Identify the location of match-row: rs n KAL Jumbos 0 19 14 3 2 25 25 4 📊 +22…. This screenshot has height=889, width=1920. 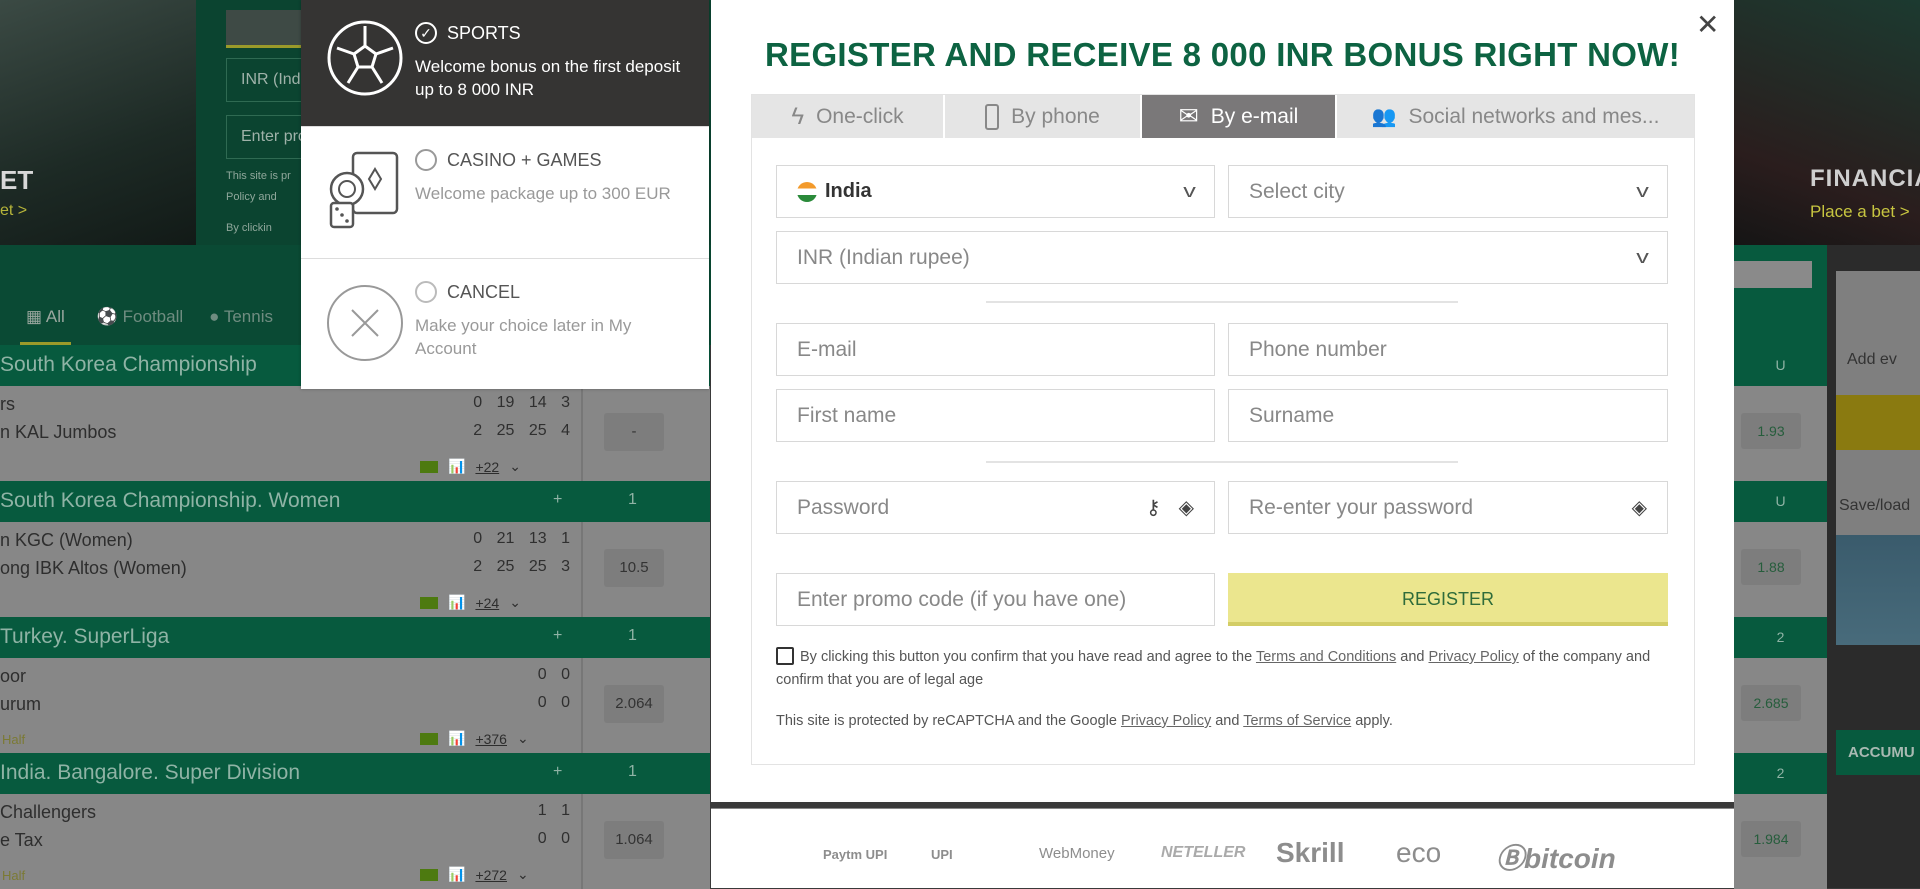
(355, 433).